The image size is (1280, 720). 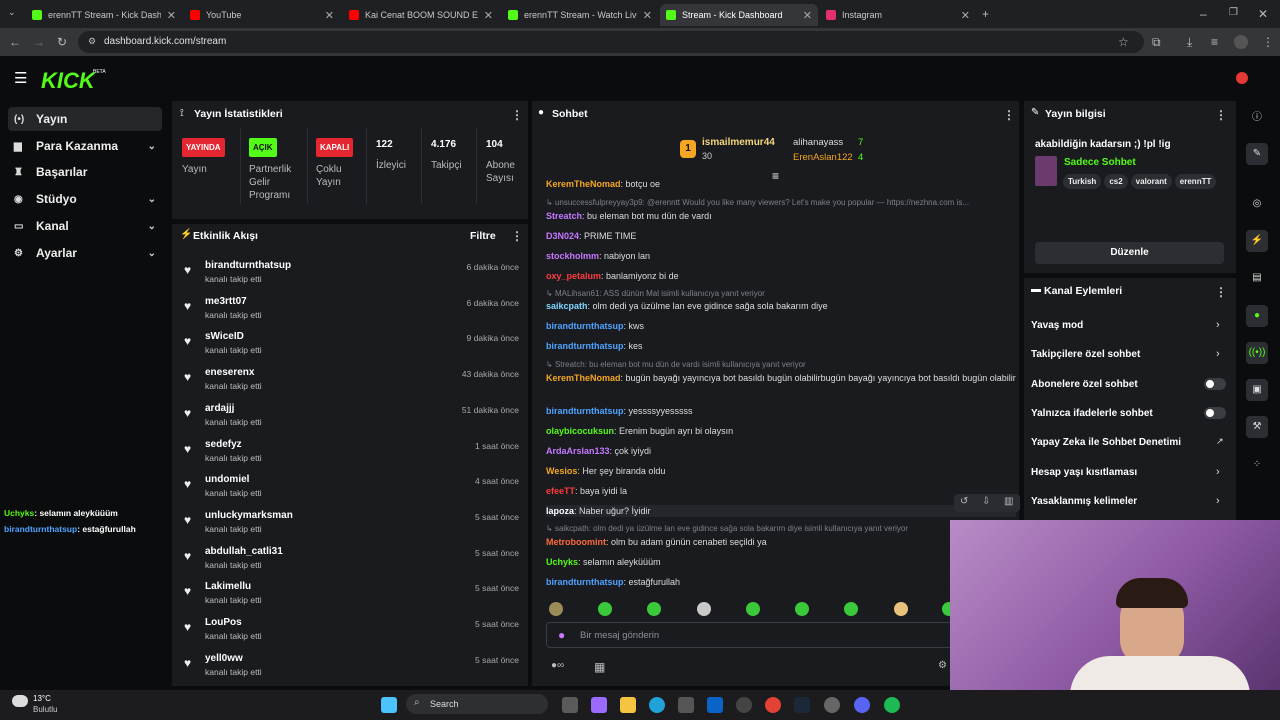 I want to click on chat-username: D3N024, so click(x=562, y=236).